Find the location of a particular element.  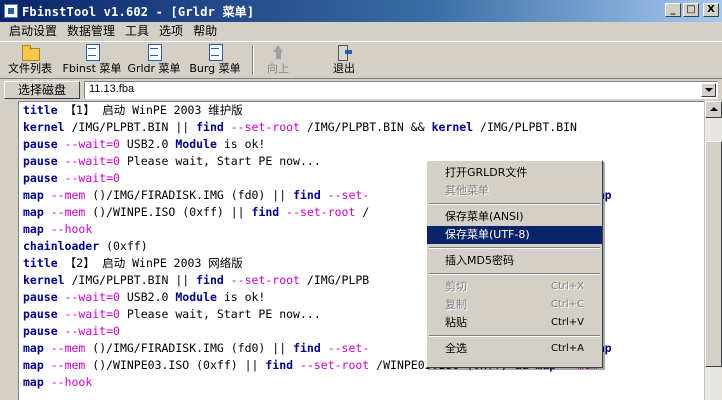

scroll-up-arrow-icon is located at coordinates (713, 109).